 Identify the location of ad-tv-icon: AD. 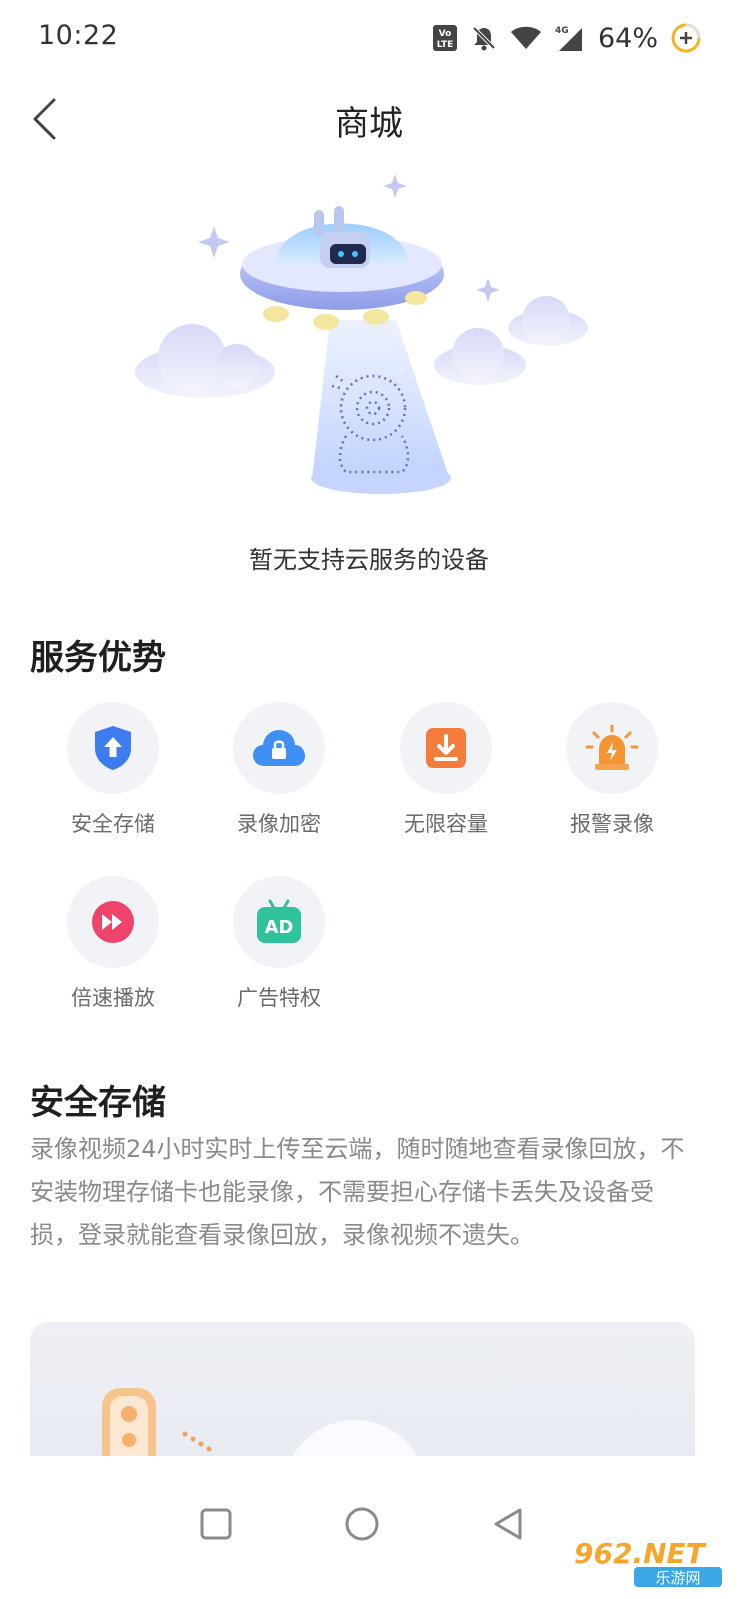
(279, 921).